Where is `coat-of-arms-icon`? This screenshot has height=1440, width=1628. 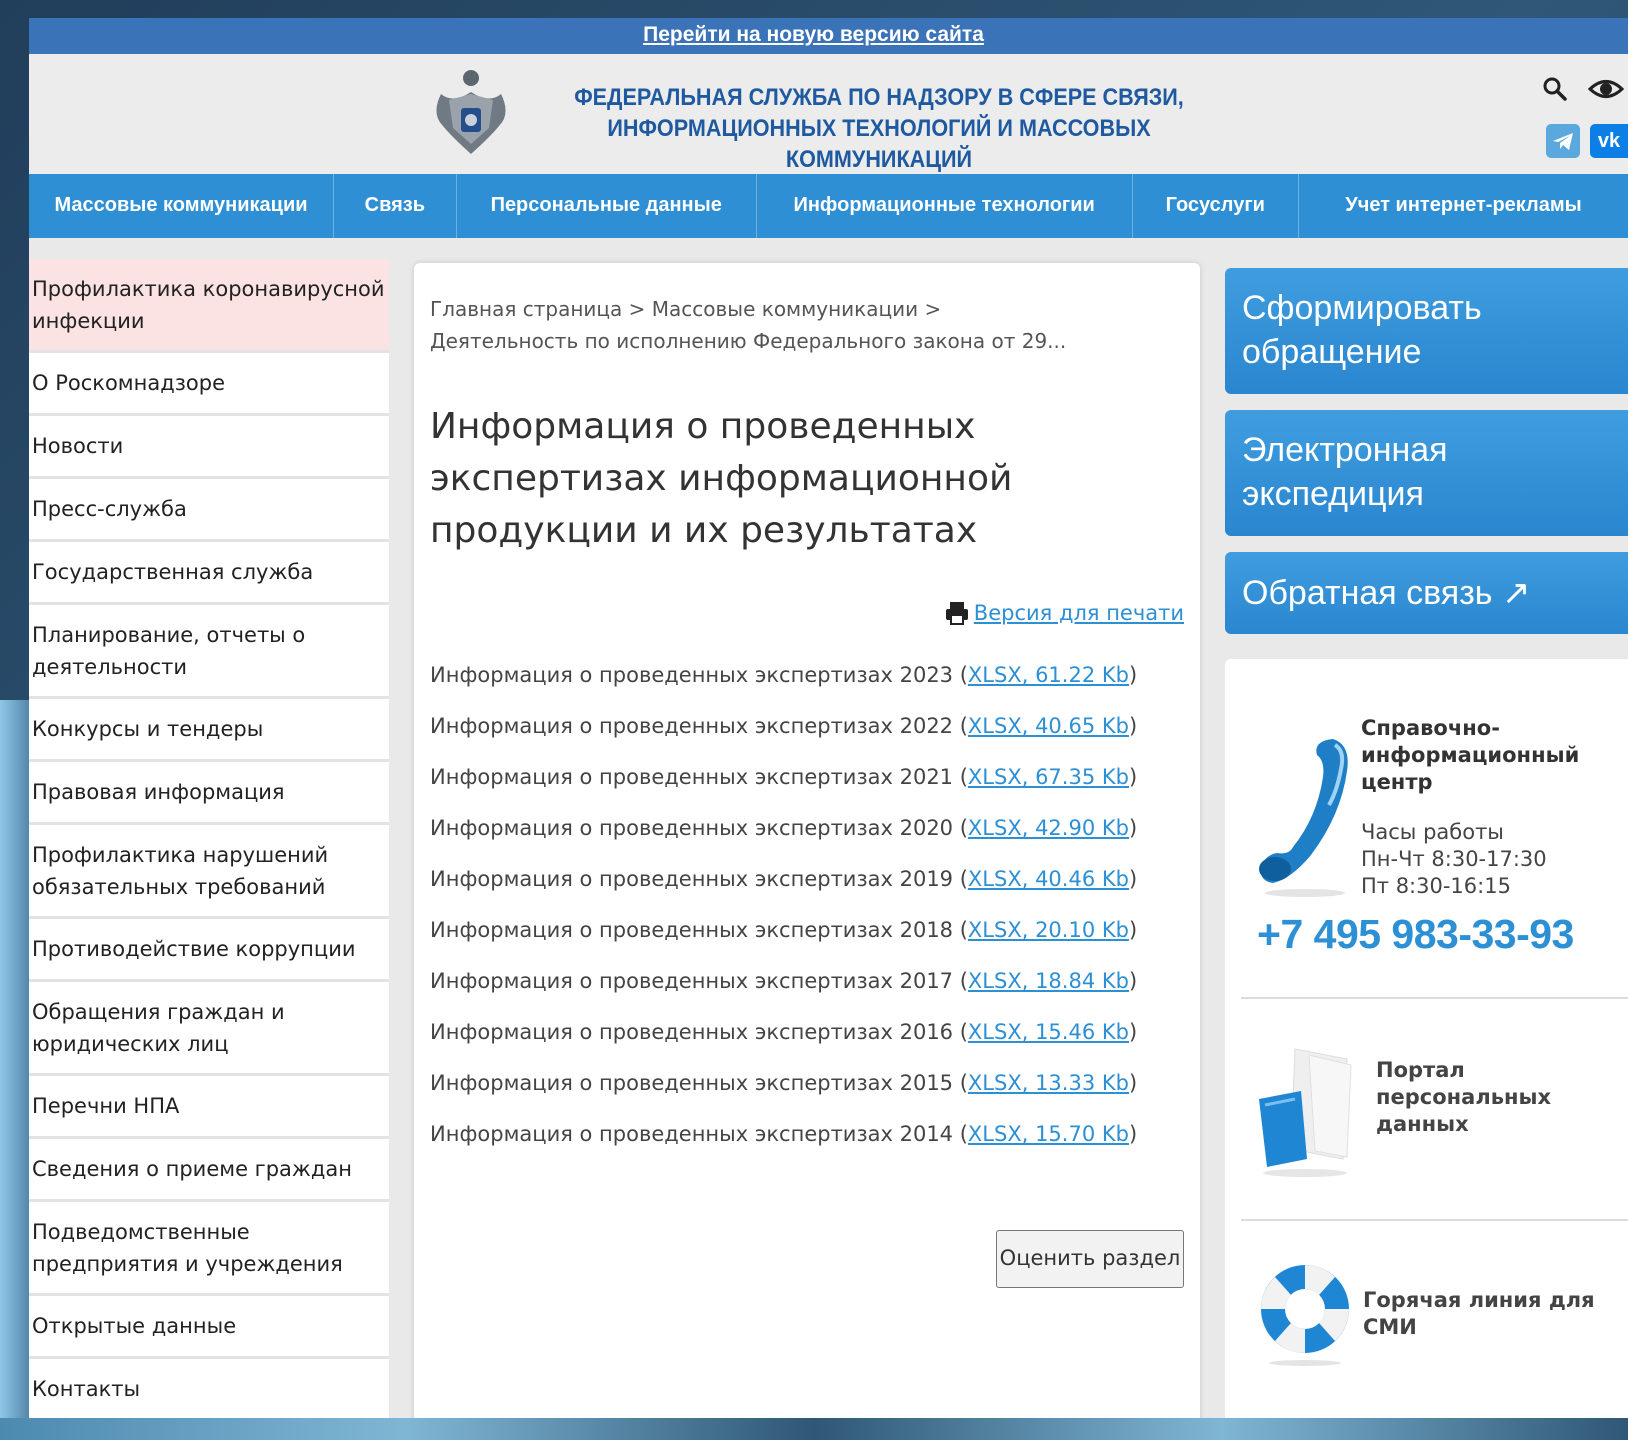
coat-of-arms-icon is located at coordinates (471, 112).